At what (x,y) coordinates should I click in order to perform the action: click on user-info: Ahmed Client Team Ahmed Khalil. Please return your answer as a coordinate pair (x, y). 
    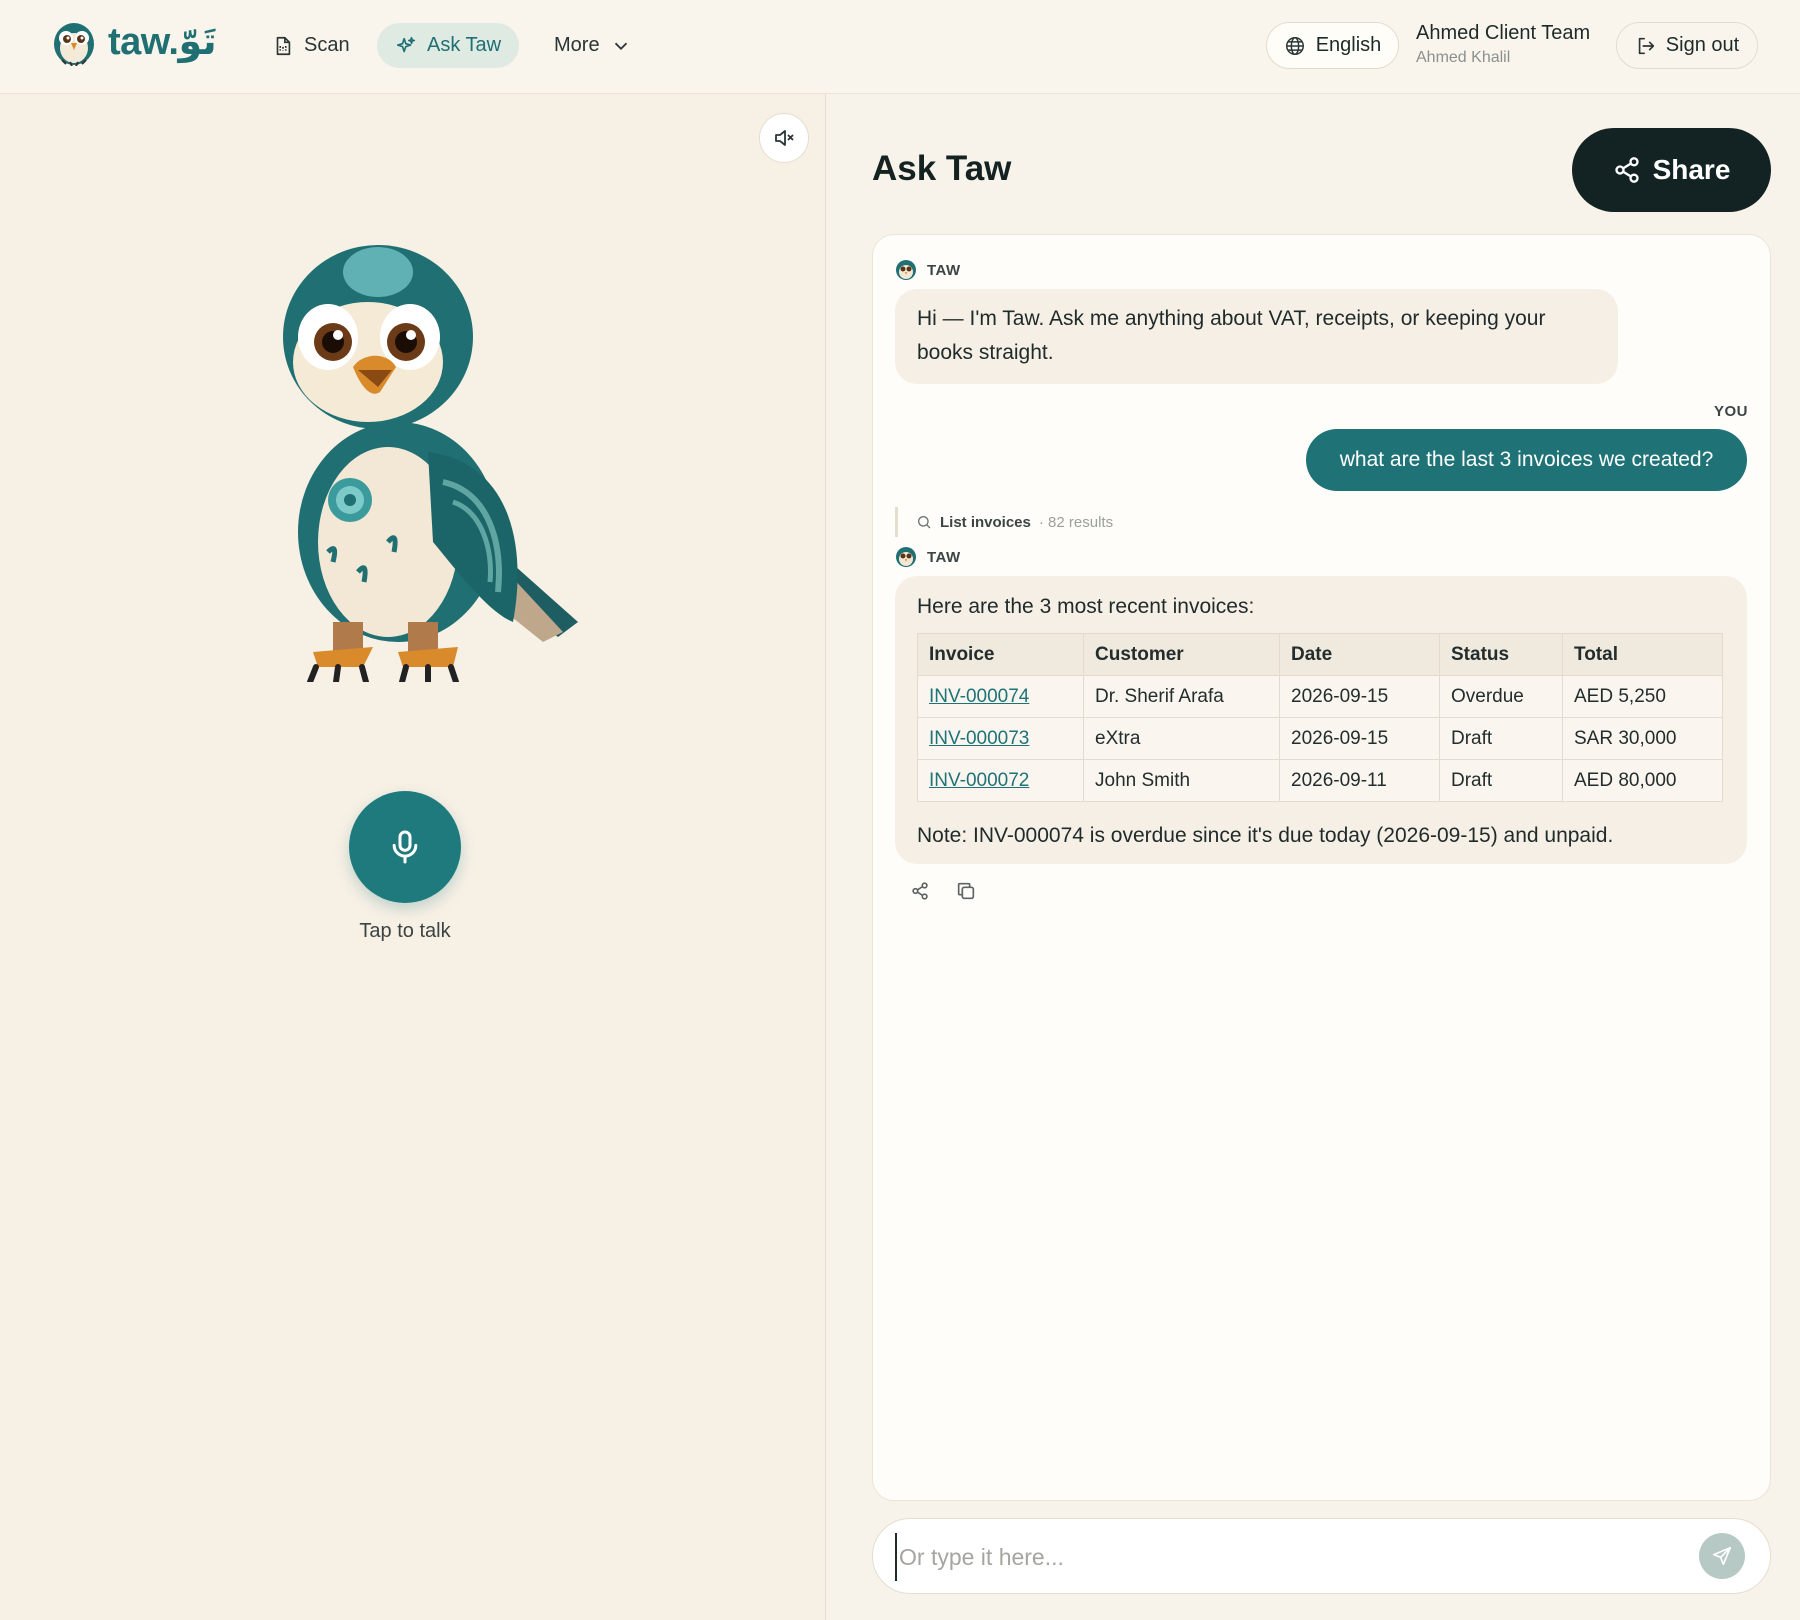
    Looking at the image, I should click on (1503, 44).